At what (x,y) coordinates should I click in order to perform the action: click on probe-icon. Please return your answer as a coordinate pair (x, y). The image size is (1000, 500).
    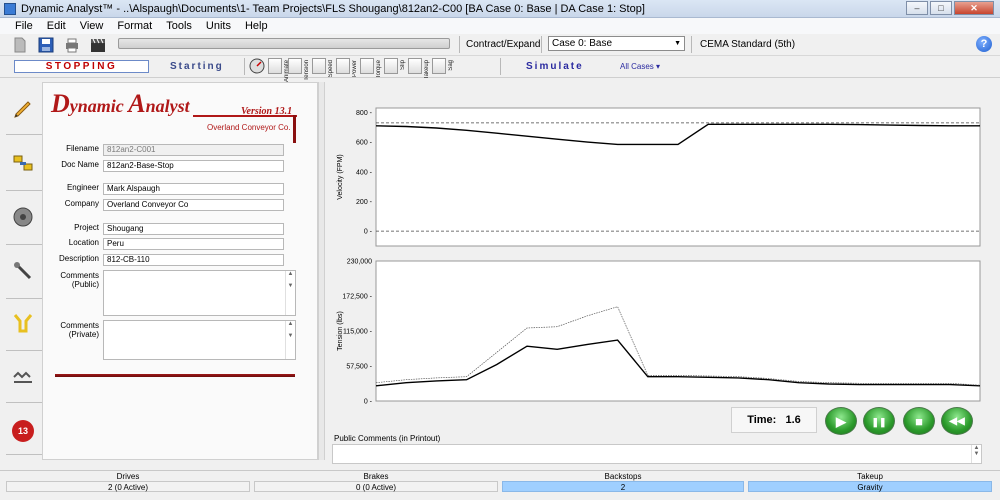
    Looking at the image, I should click on (23, 271).